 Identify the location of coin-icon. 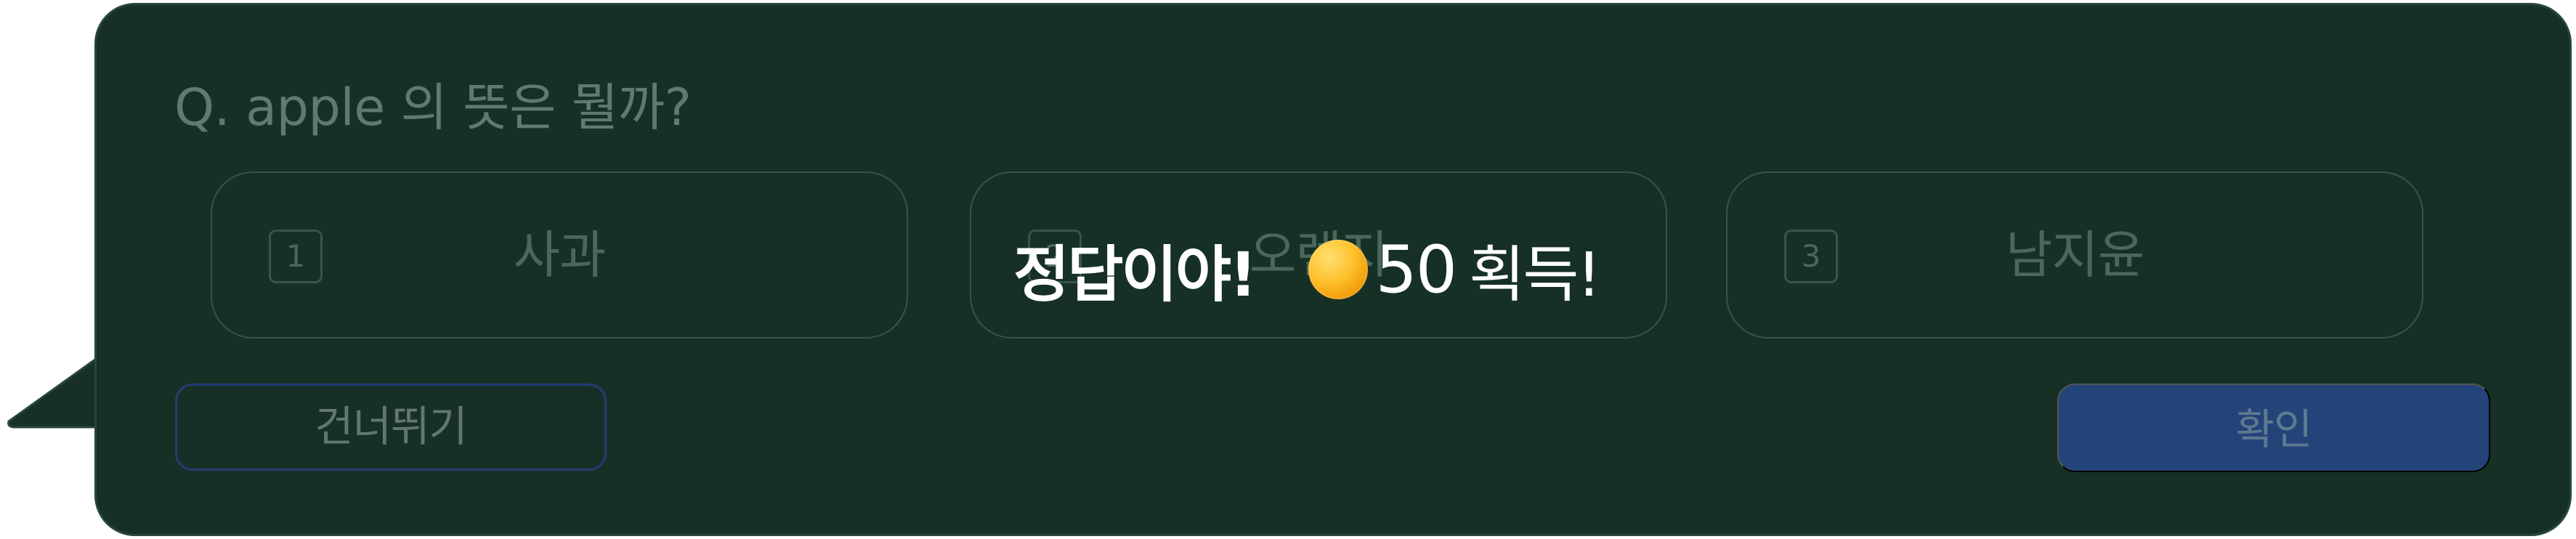
(1338, 269).